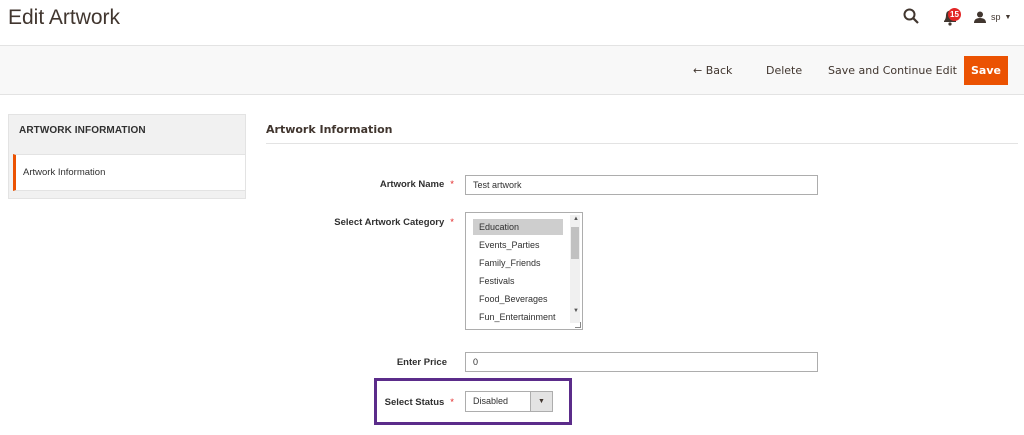  I want to click on price-label: Enter Price, so click(421, 362).